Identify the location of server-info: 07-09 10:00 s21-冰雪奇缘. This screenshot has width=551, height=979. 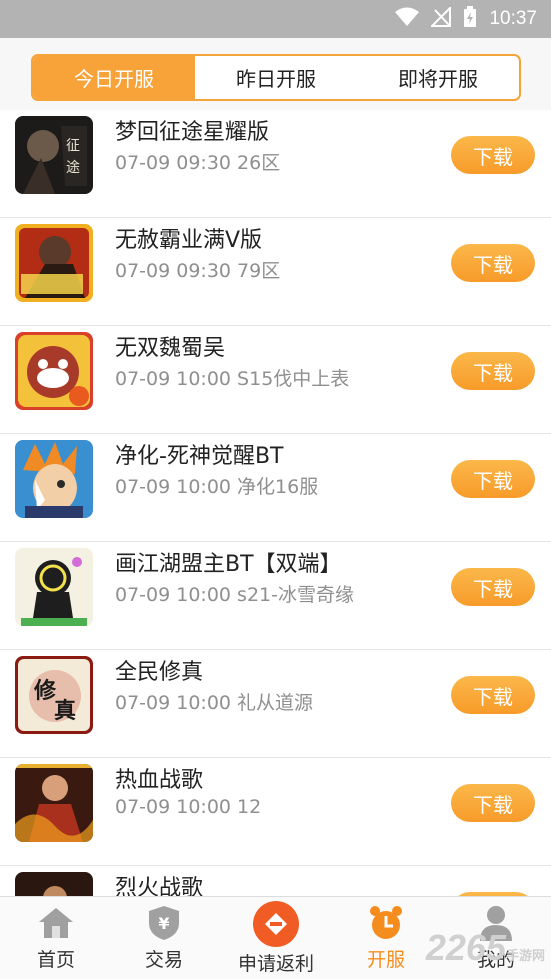
(234, 595).